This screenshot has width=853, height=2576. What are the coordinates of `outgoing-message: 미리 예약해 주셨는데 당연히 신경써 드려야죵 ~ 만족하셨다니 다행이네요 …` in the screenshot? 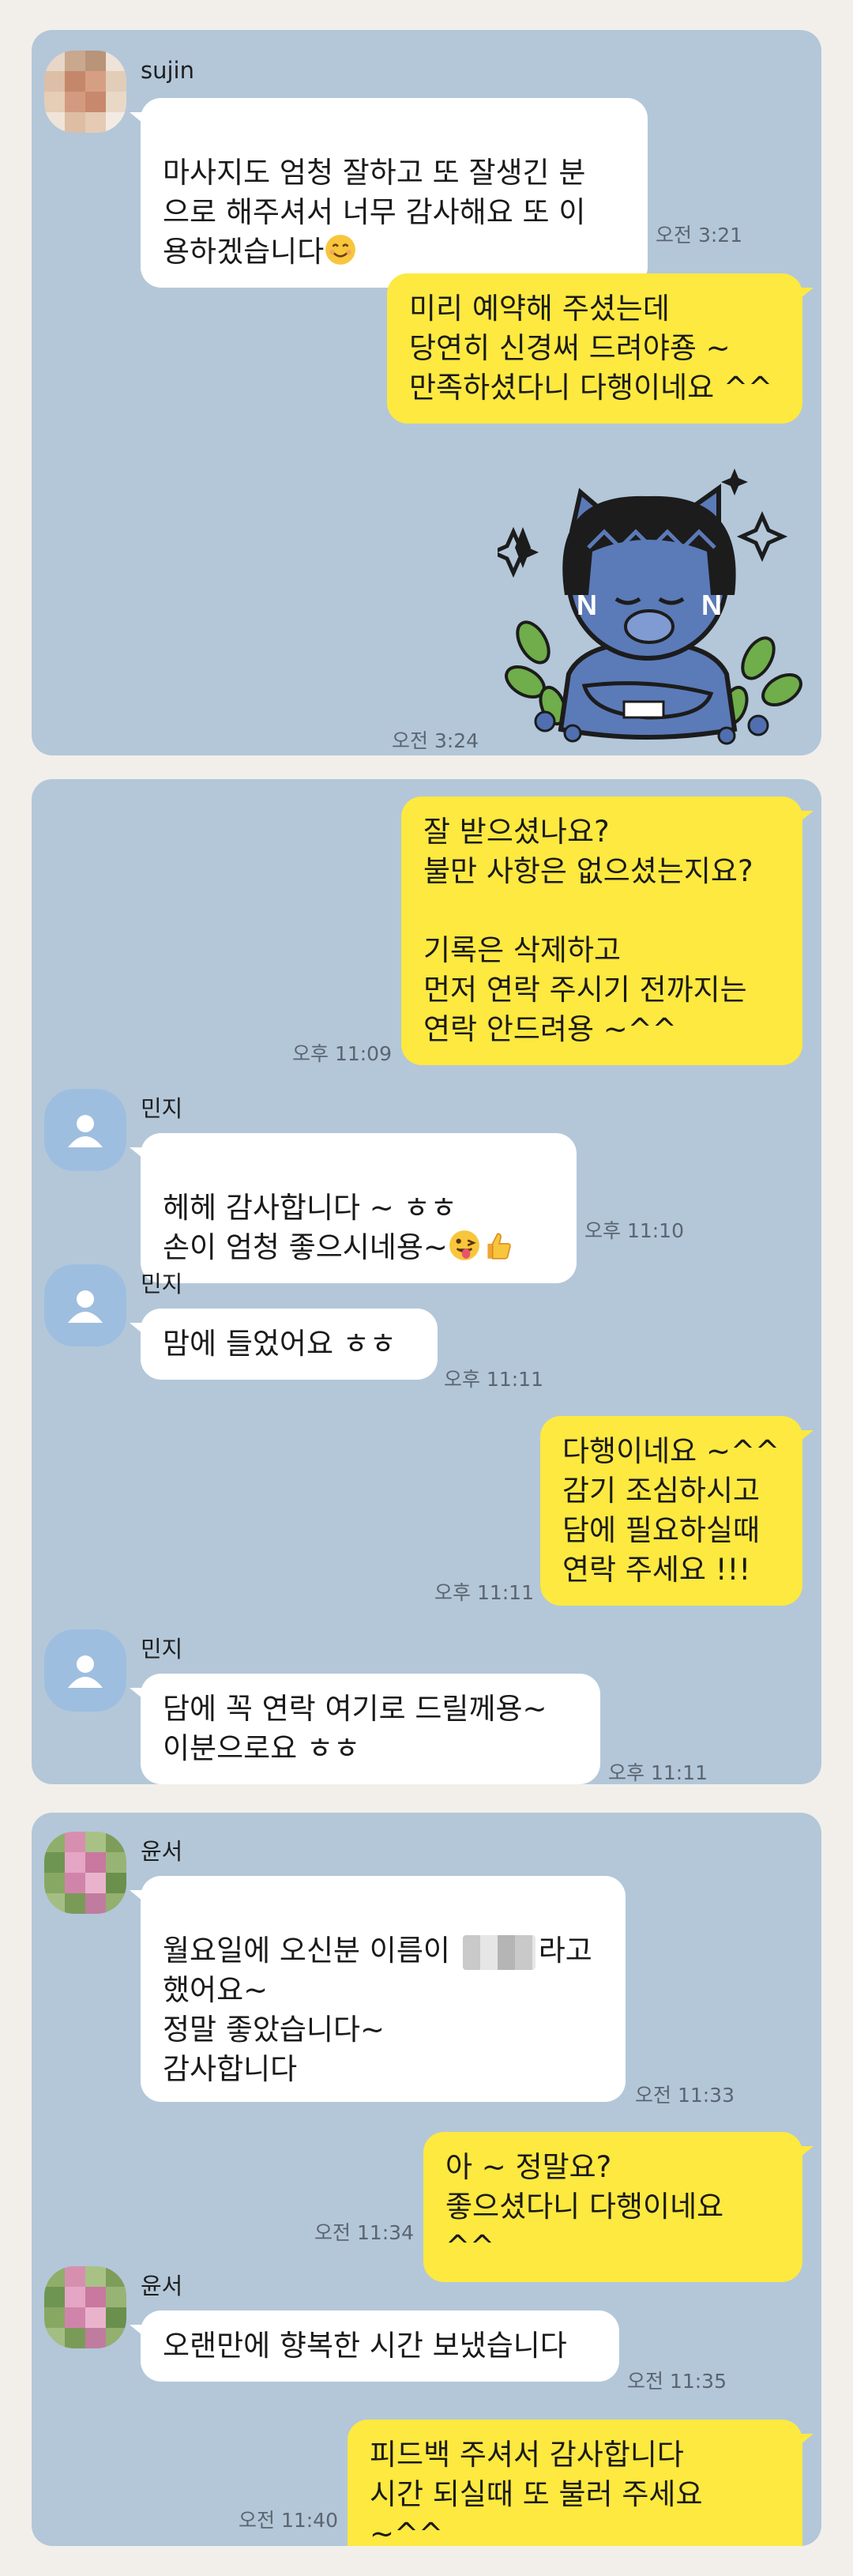 It's located at (600, 348).